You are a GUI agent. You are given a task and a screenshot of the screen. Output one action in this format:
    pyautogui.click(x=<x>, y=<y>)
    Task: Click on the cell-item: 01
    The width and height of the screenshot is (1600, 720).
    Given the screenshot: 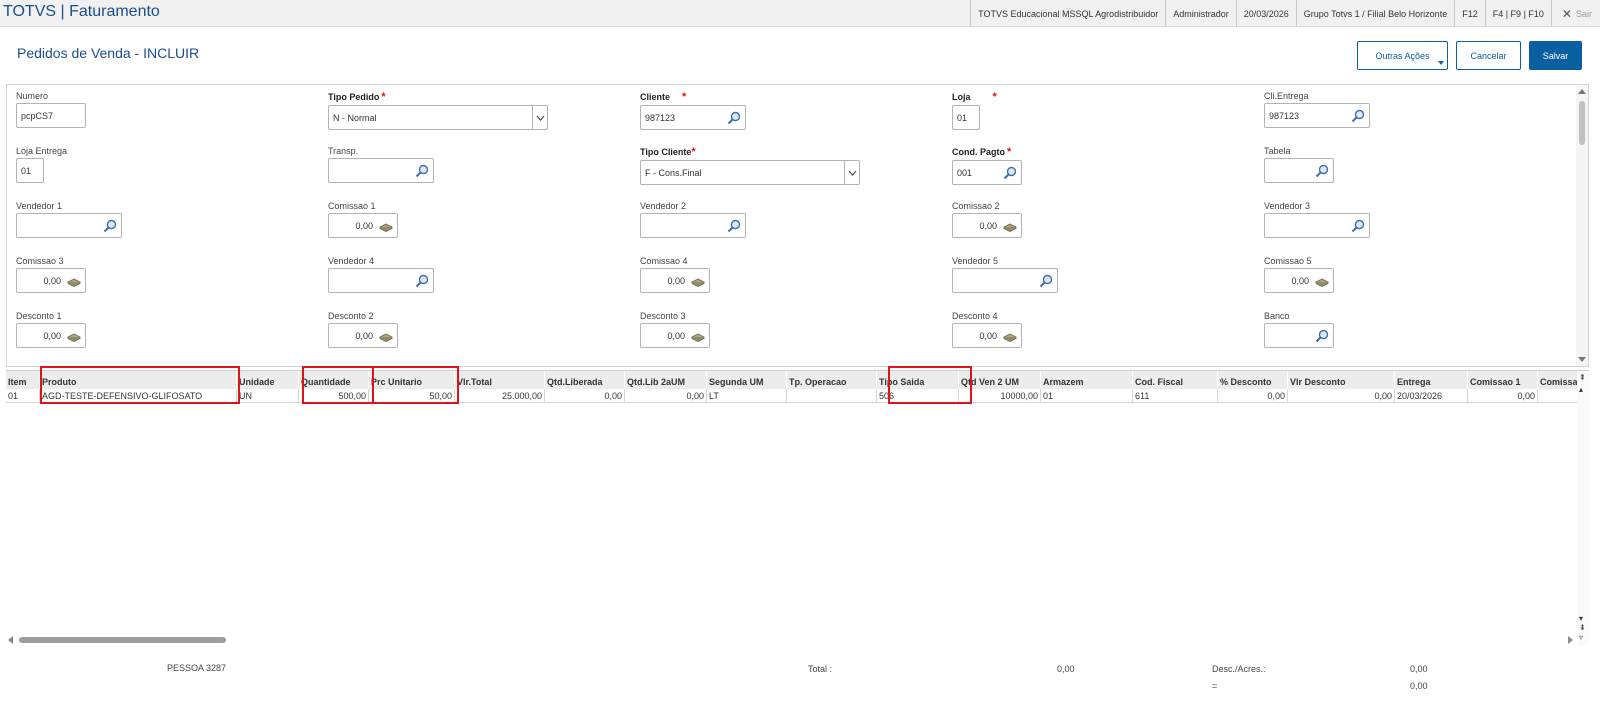 What is the action you would take?
    pyautogui.click(x=23, y=396)
    